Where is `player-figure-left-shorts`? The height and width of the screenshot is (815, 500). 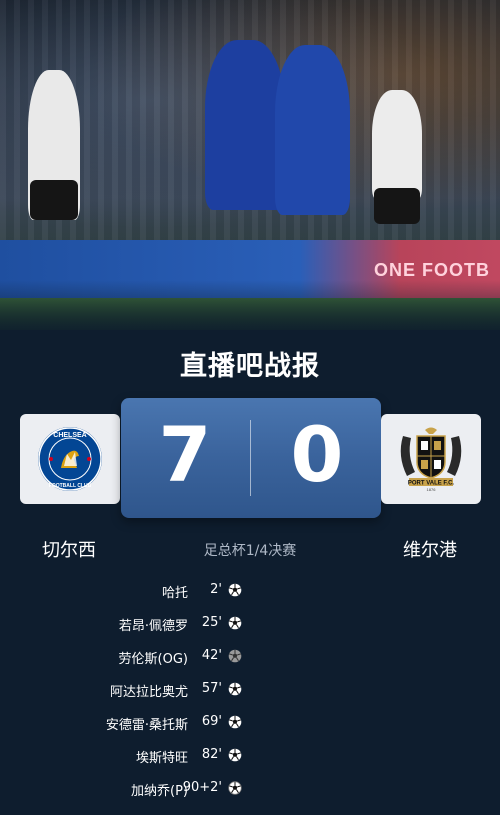 player-figure-left-shorts is located at coordinates (54, 200).